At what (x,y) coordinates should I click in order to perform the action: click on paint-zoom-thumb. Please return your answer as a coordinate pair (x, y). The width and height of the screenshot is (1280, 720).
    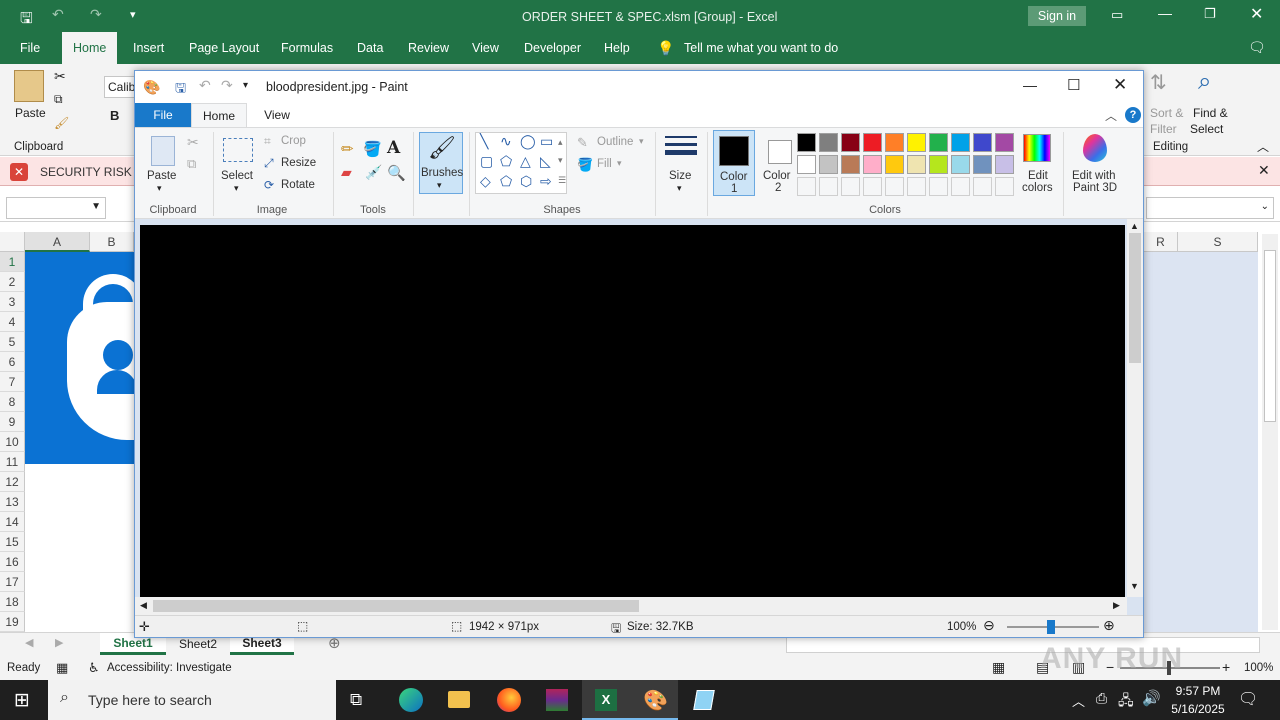
    Looking at the image, I should click on (1051, 627).